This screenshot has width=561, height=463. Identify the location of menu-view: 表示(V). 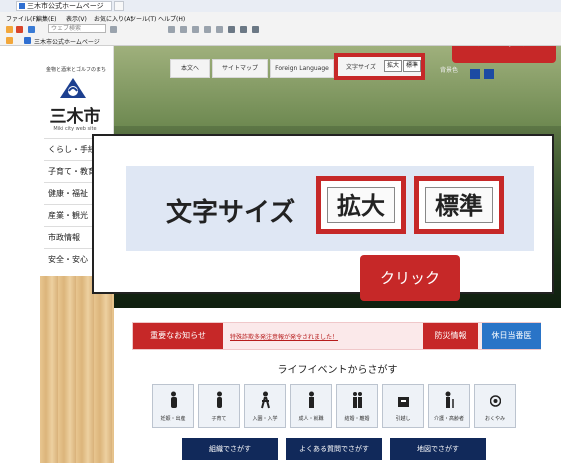
(76, 18).